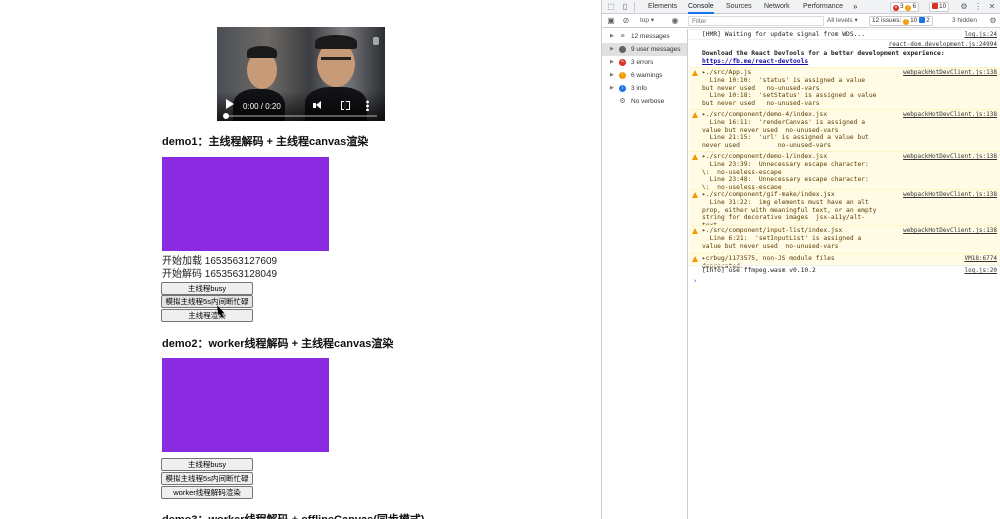 This screenshot has width=1000, height=519. Describe the element at coordinates (376, 41) in the screenshot. I see `video-logo-icon` at that location.